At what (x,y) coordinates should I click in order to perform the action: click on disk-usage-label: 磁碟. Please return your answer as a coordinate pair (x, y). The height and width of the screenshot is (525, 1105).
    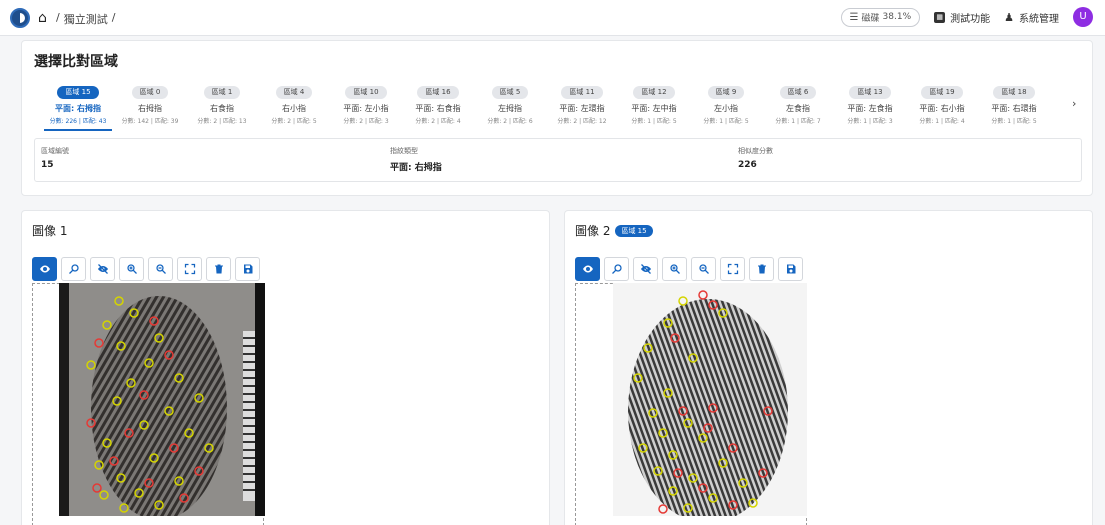
    Looking at the image, I should click on (870, 18).